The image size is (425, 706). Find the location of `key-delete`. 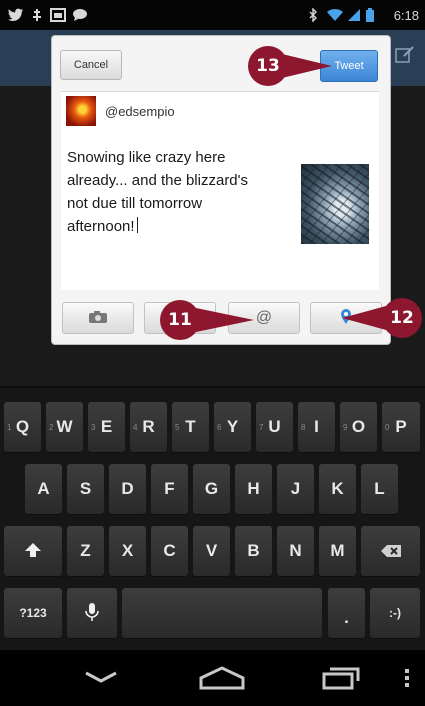

key-delete is located at coordinates (390, 551).